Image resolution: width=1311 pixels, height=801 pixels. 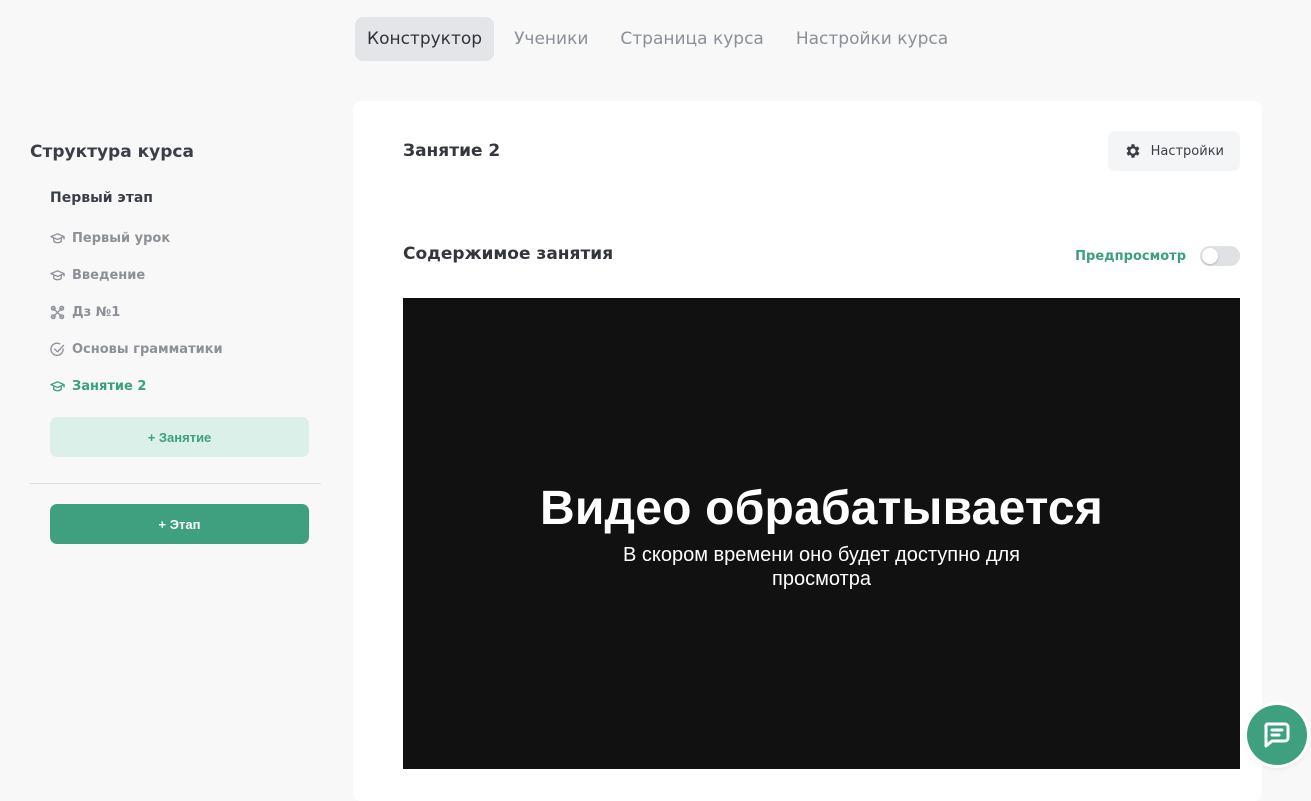 I want to click on preview-control: Предпросмотр, so click(x=1157, y=256).